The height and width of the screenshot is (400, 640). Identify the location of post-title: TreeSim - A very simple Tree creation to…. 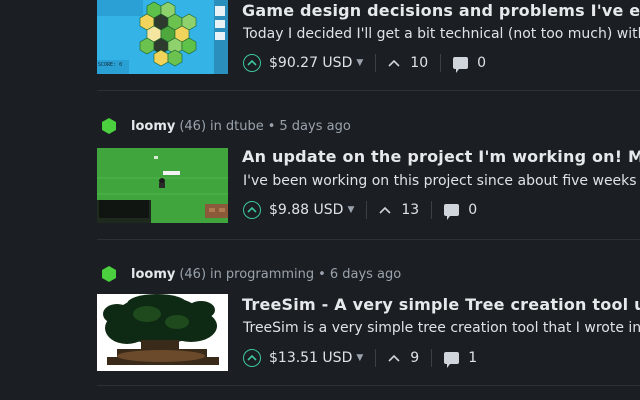
(441, 304).